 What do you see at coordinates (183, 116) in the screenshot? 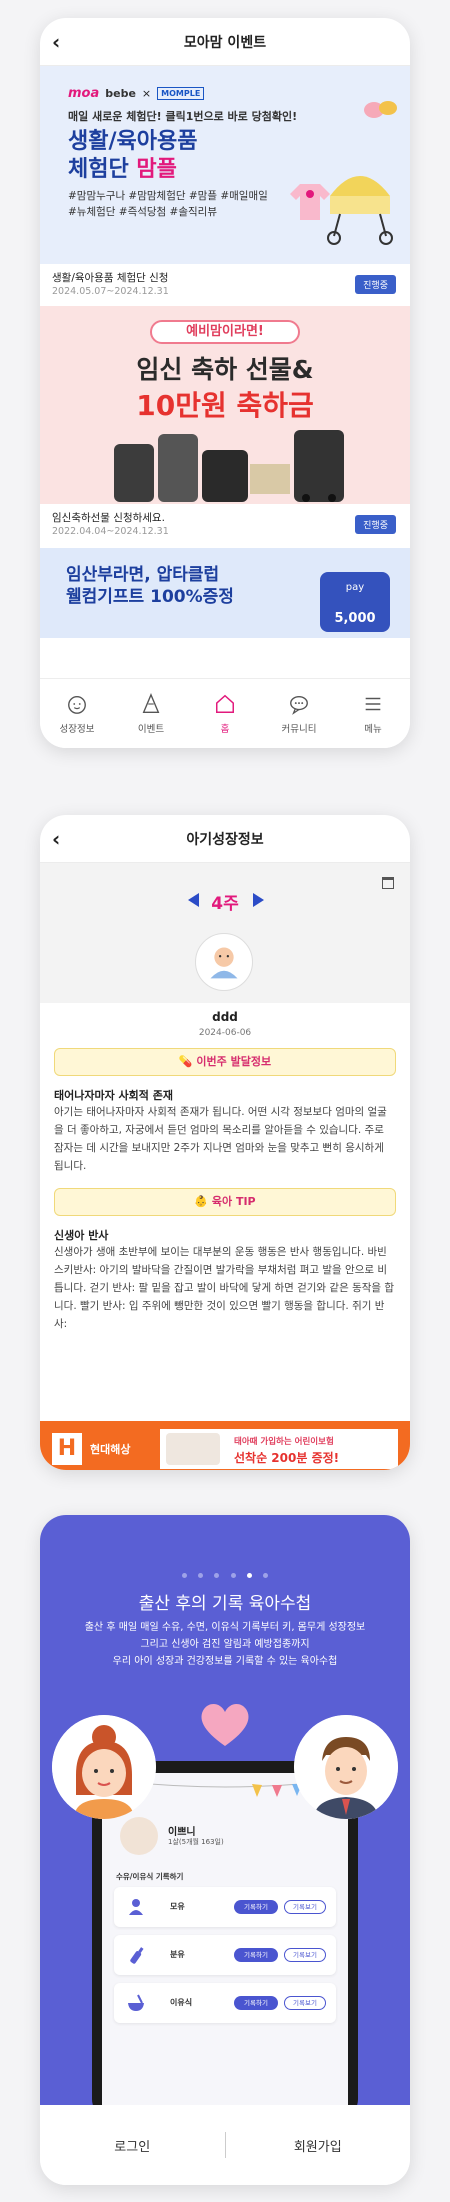
I see `banner-subtitle: 매일 새로운 체험단! 클릭1번으로 바로 당첨확인!` at bounding box center [183, 116].